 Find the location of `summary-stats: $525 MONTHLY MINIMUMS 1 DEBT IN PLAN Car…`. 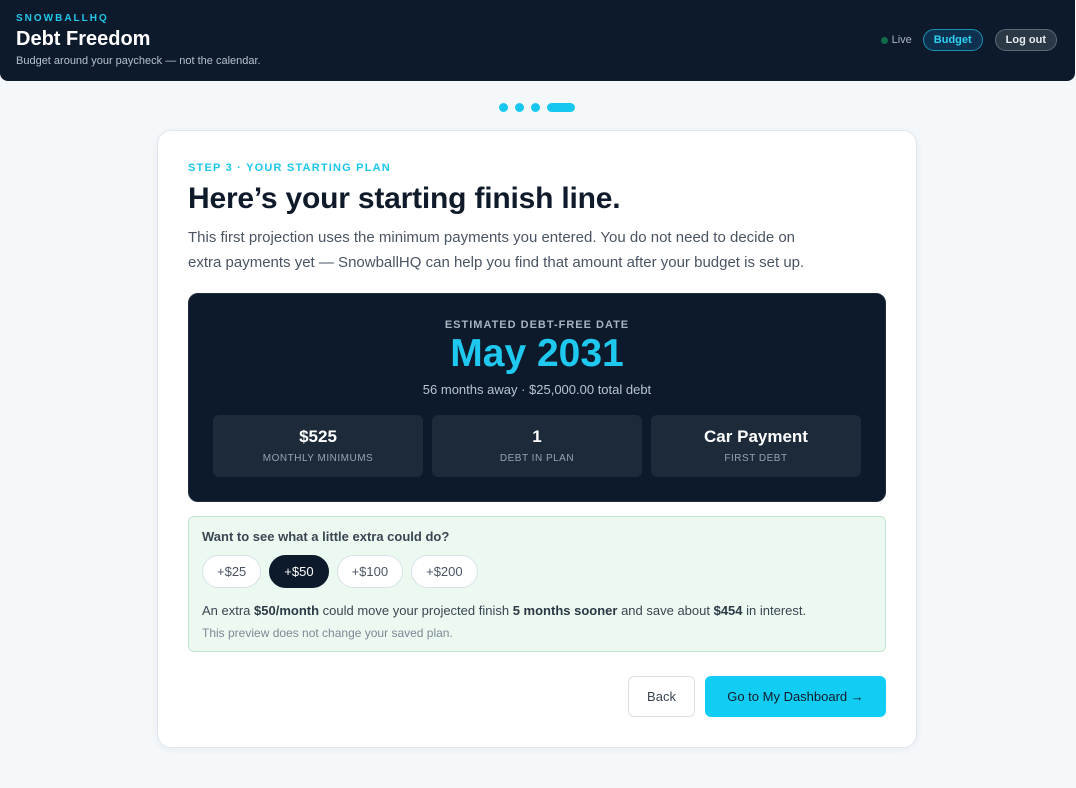

summary-stats: $525 MONTHLY MINIMUMS 1 DEBT IN PLAN Car… is located at coordinates (537, 446).